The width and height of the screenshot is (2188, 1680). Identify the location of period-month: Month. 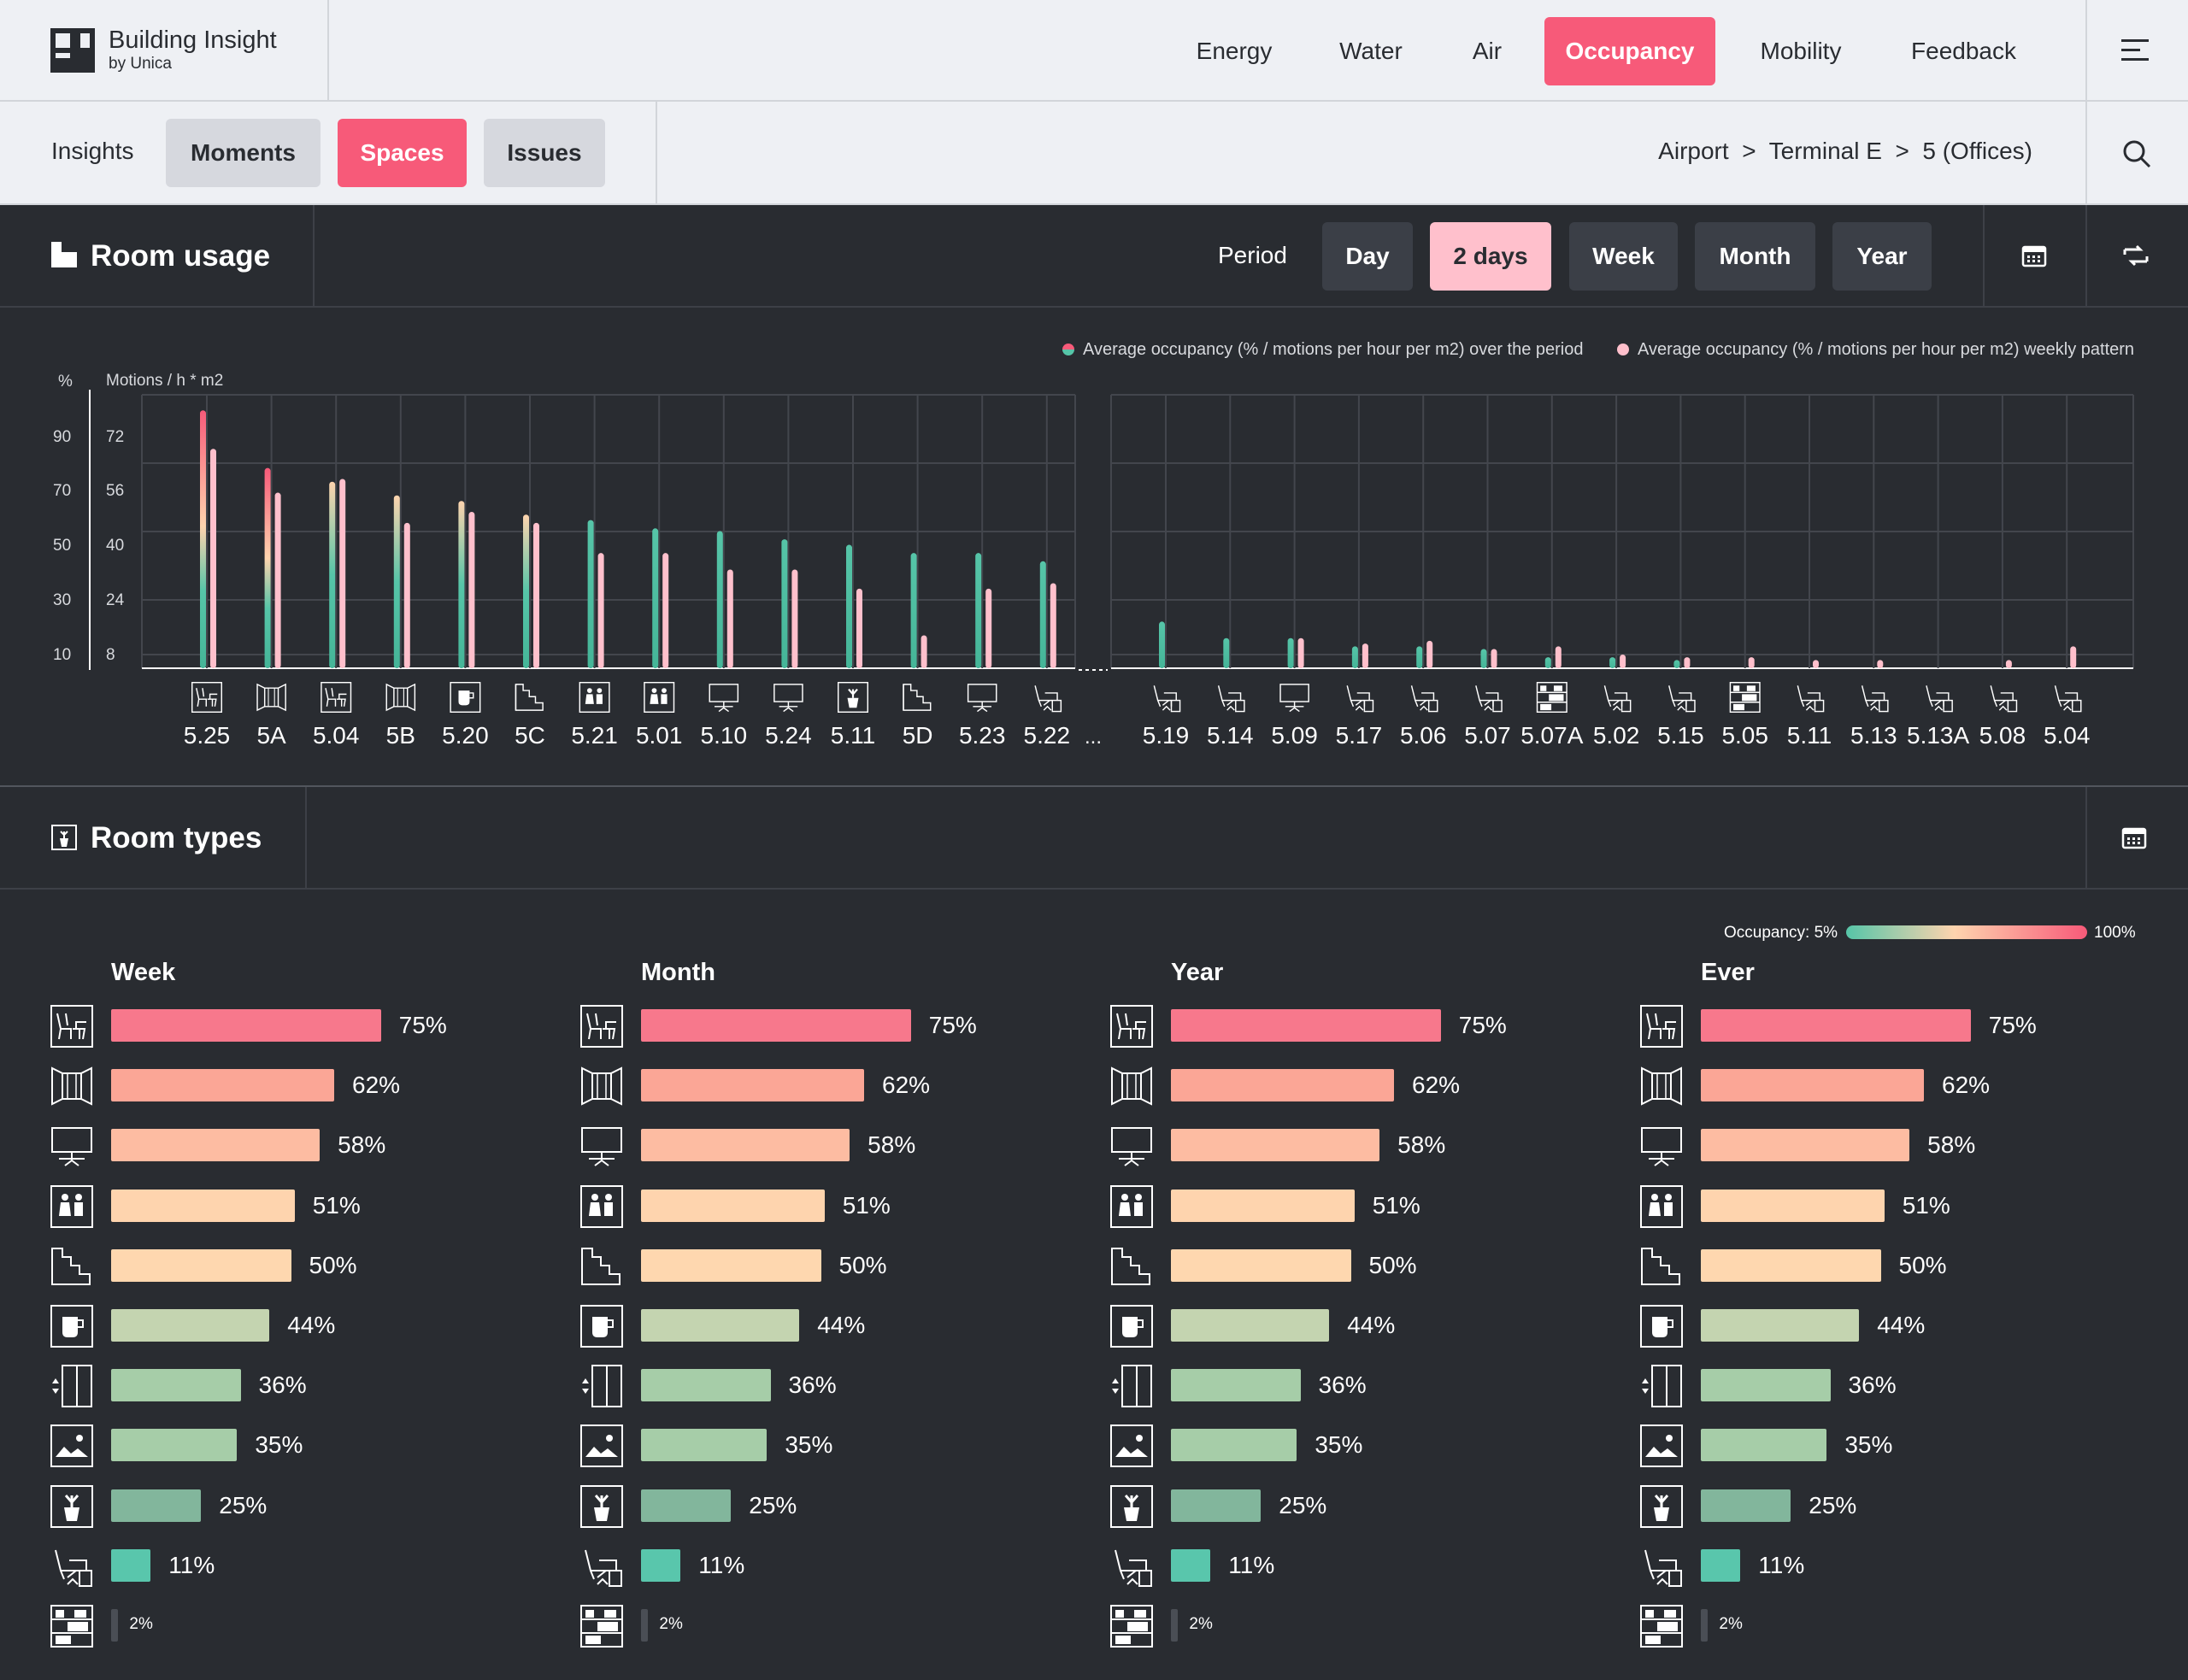
(1755, 256).